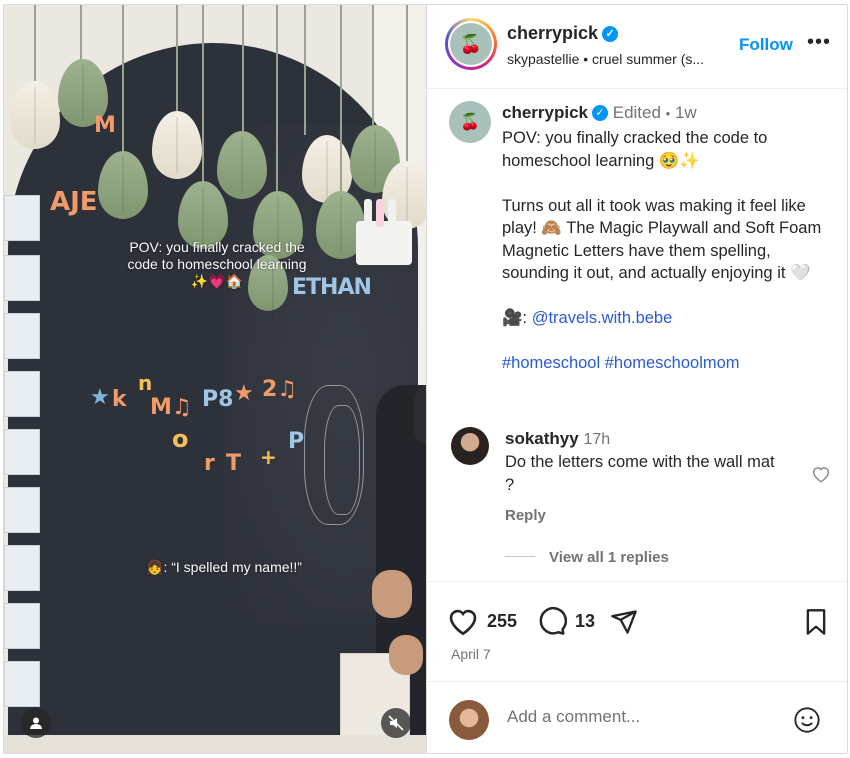 The image size is (850, 758). I want to click on share-icon, so click(624, 622).